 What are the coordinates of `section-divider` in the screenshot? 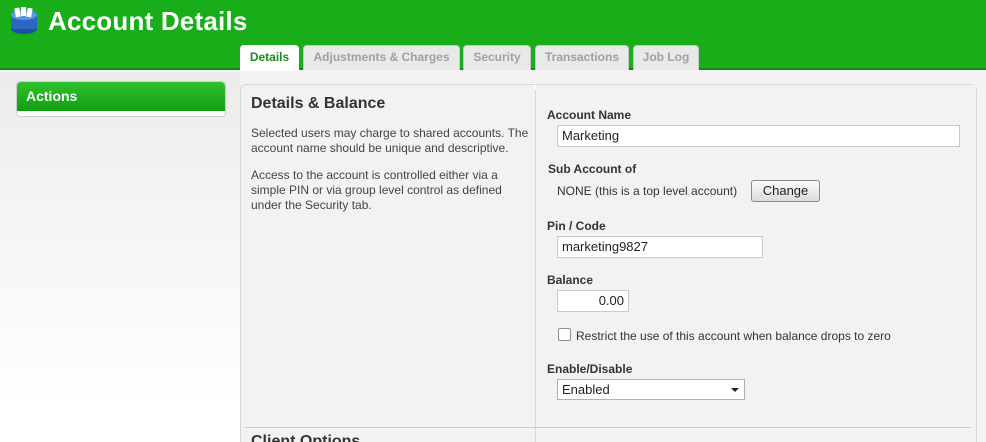 It's located at (608, 427).